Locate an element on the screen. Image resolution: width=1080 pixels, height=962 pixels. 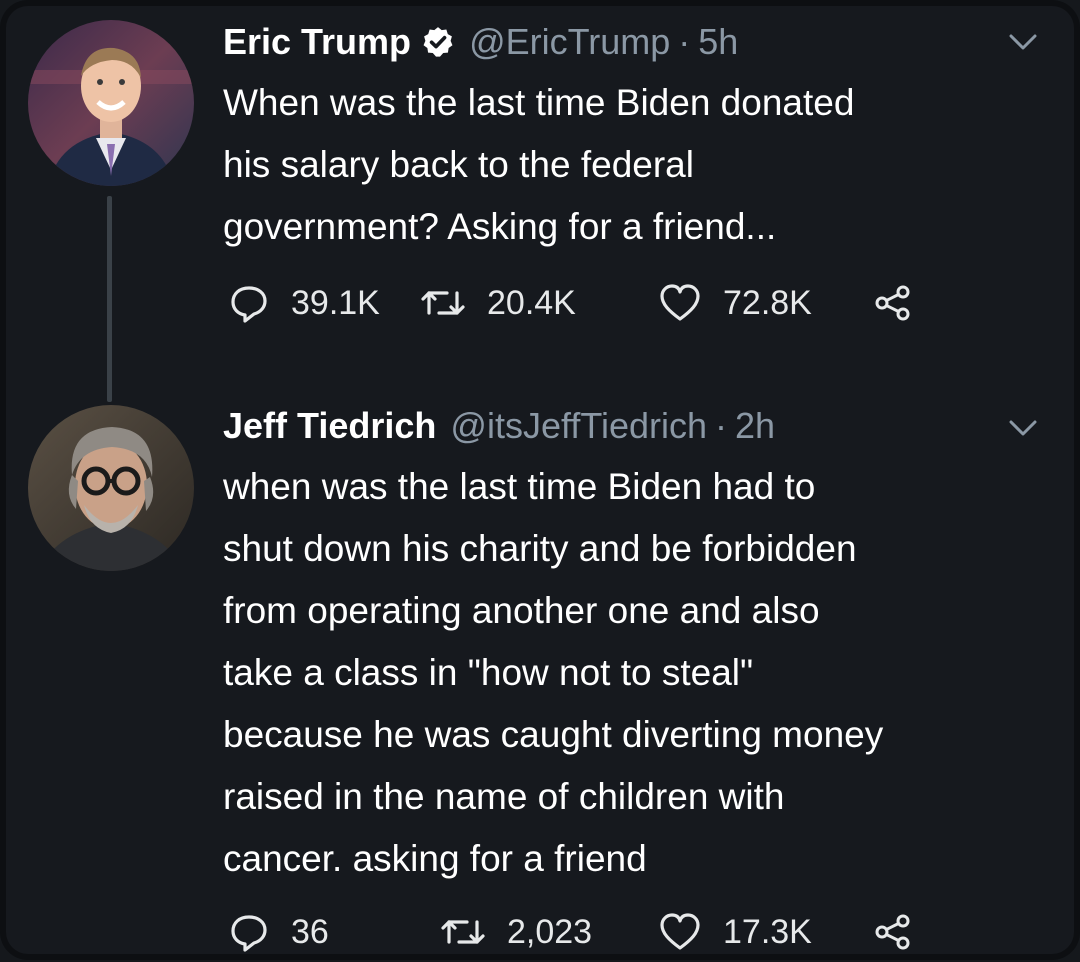
tweet-text-line: from operating another one and also is located at coordinates (521, 610).